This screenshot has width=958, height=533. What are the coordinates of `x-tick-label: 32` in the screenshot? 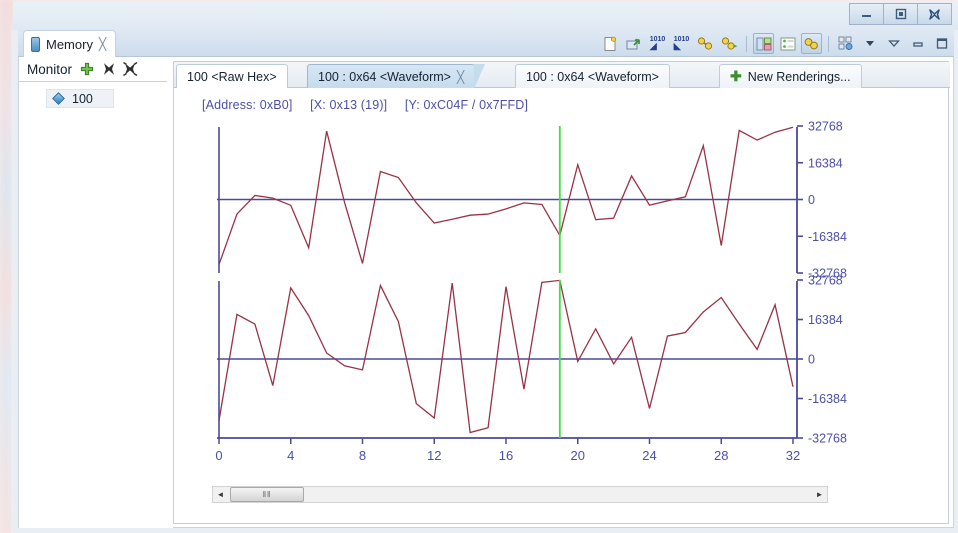 It's located at (793, 455).